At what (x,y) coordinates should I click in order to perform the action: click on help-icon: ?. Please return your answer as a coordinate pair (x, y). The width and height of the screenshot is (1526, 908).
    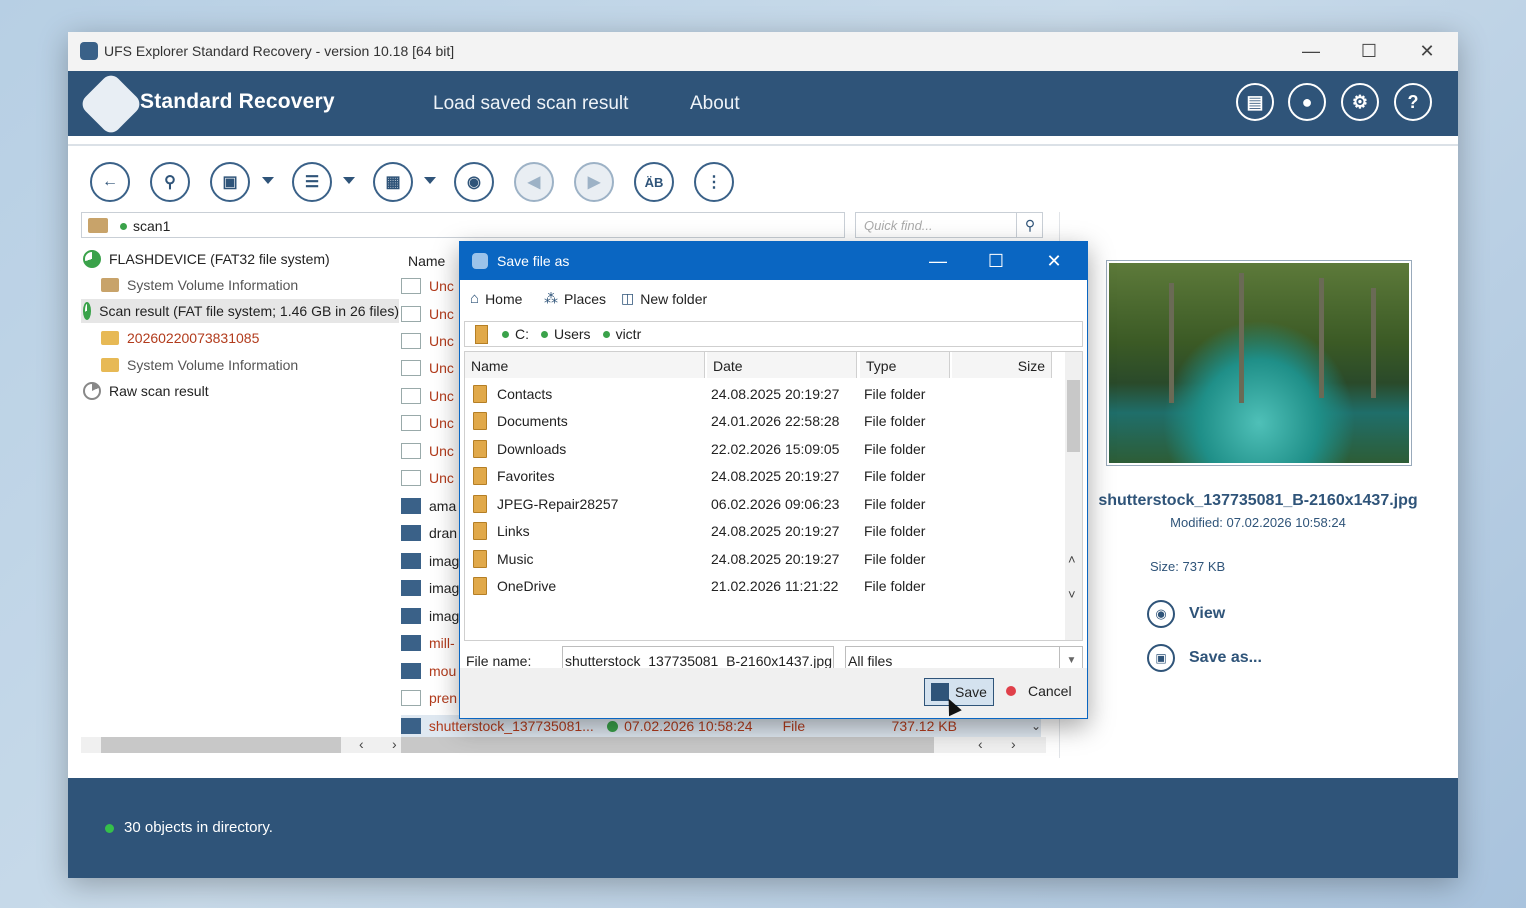
    Looking at the image, I should click on (1413, 102).